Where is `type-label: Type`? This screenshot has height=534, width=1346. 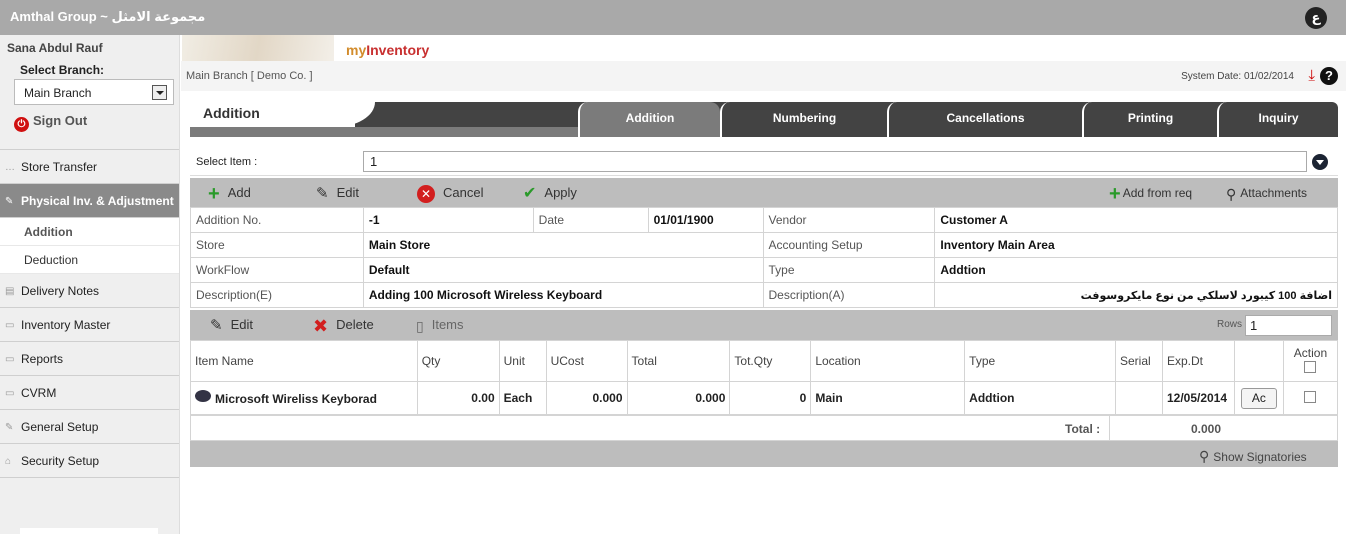
type-label: Type is located at coordinates (849, 270).